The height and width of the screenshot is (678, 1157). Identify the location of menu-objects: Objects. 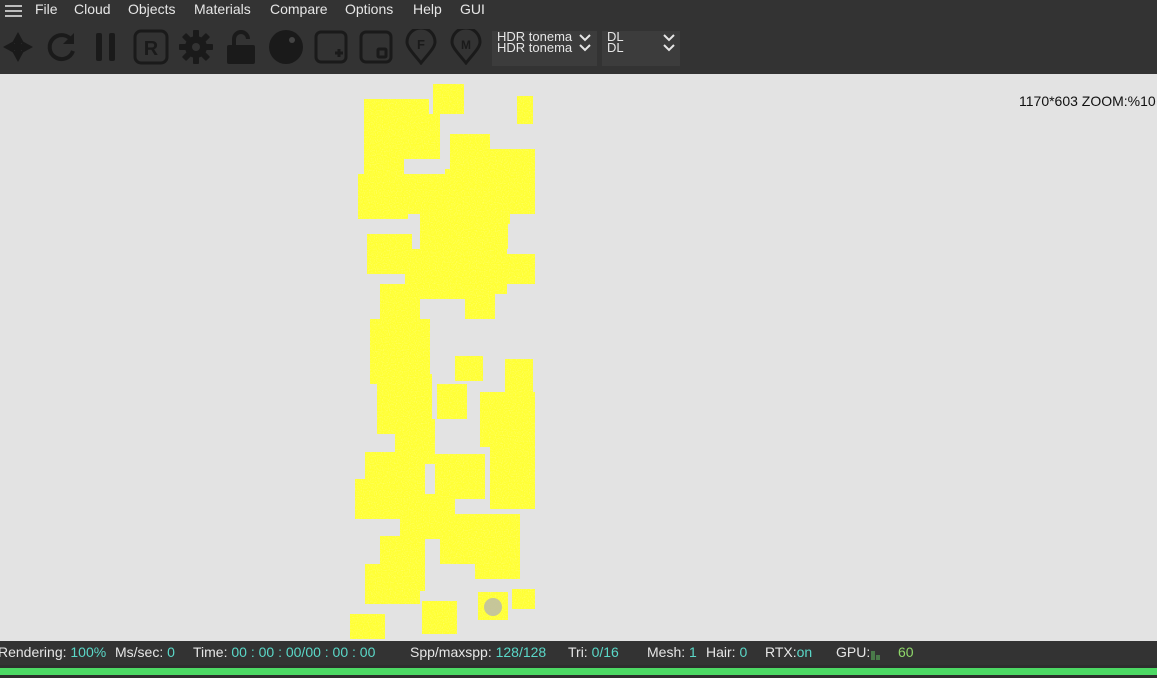
(151, 9).